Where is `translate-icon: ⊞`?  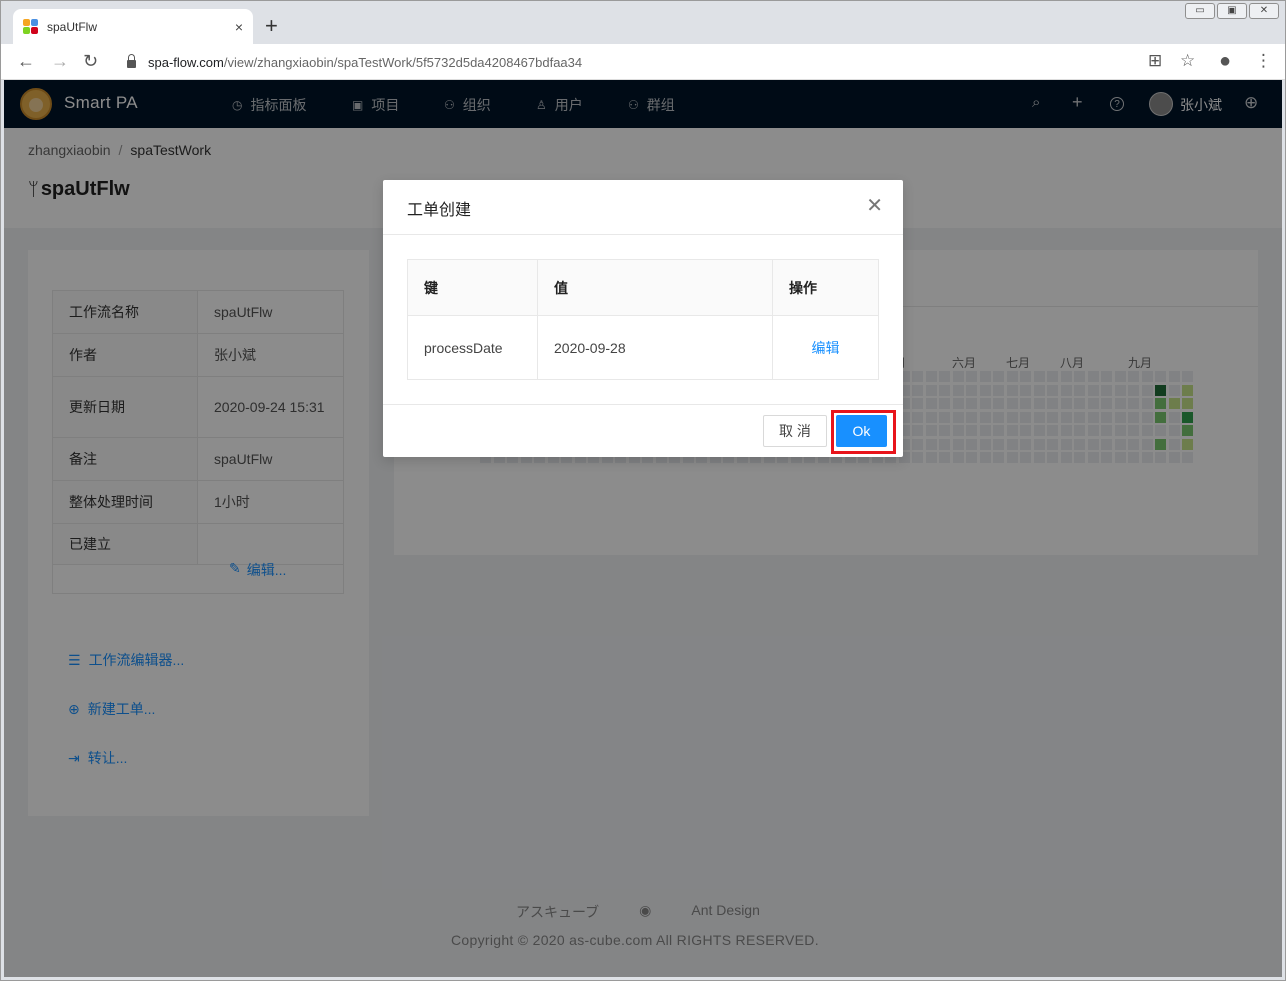 translate-icon: ⊞ is located at coordinates (1155, 61).